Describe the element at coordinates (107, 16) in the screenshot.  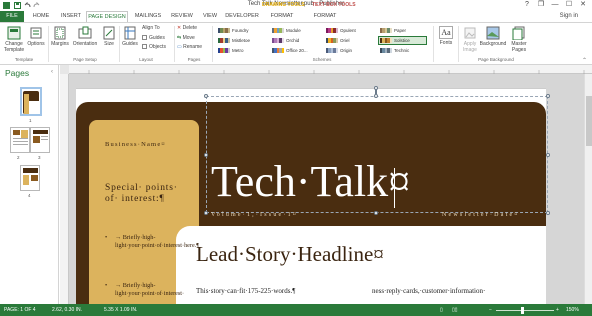
I see `tab-page-design: PAGE DESIGN` at that location.